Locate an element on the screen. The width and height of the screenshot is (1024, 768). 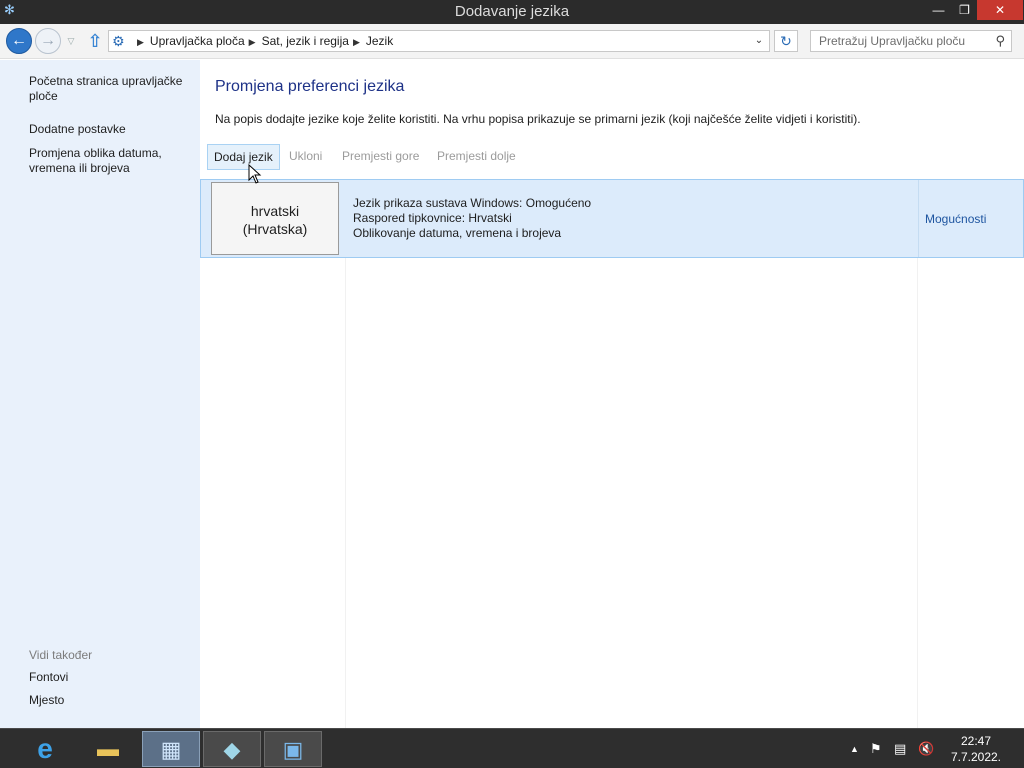
taskbar-file-explorer: ▬ is located at coordinates (108, 749).